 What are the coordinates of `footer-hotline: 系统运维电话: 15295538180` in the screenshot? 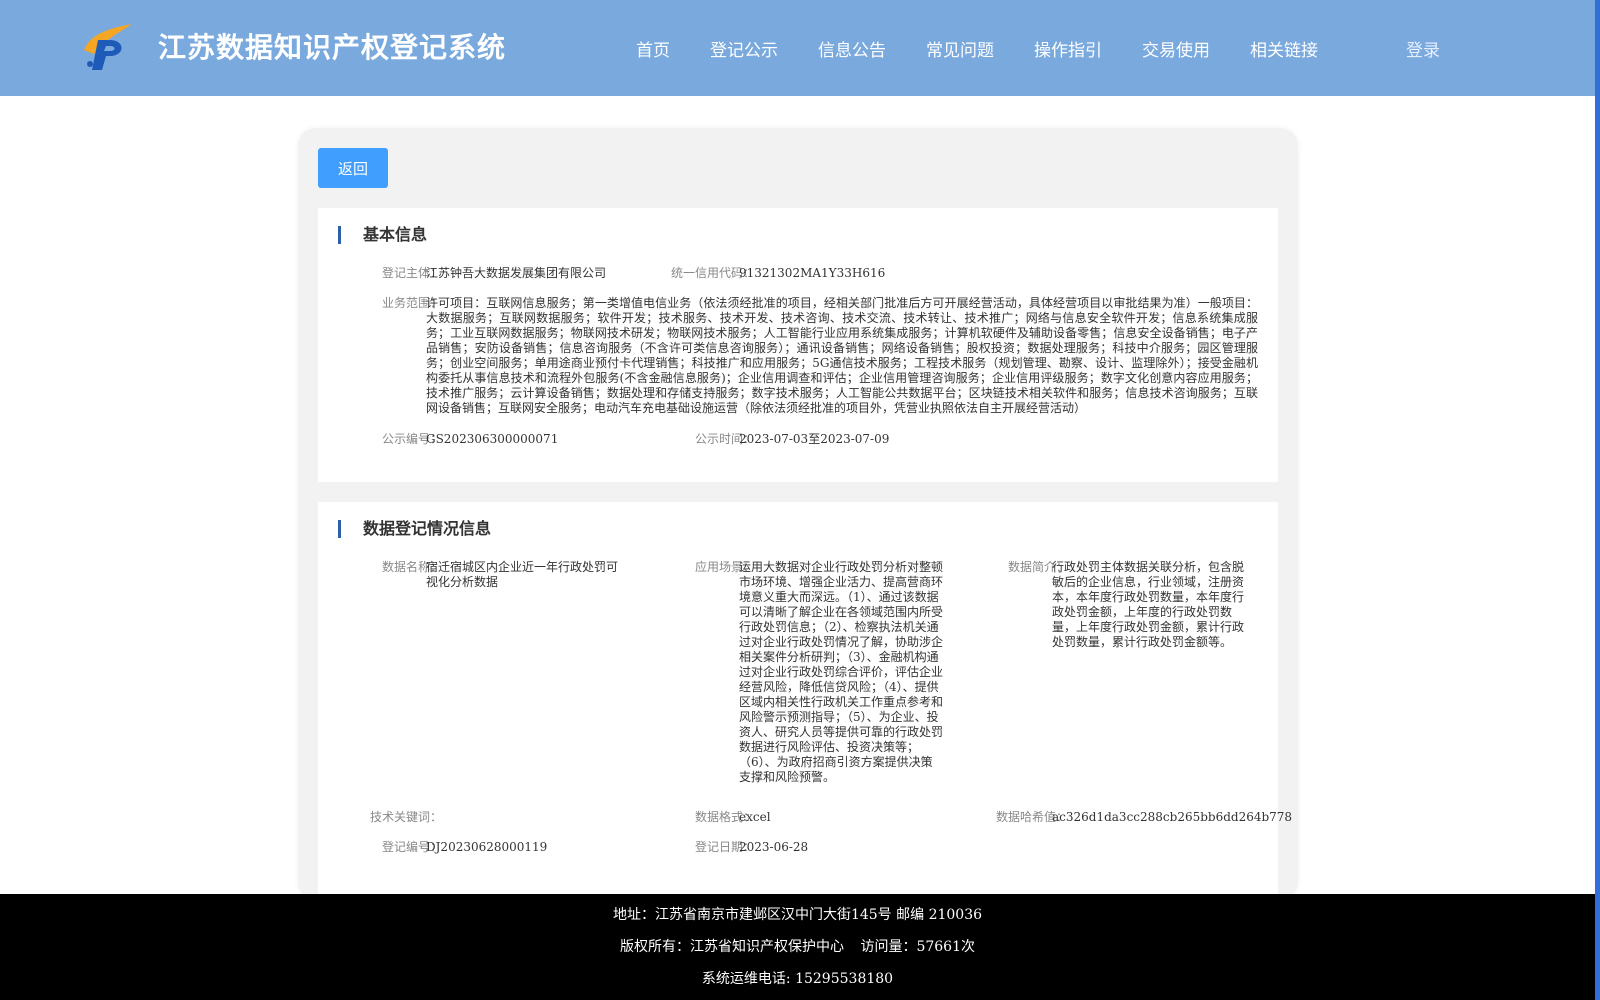 It's located at (797, 979).